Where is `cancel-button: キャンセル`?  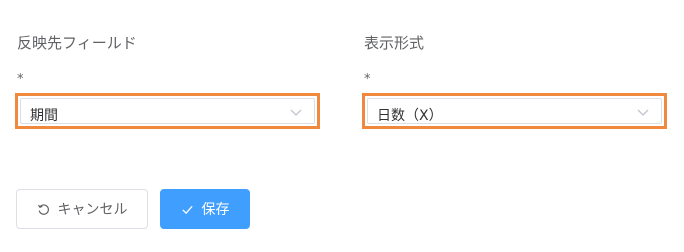
cancel-button: キャンセル is located at coordinates (82, 209).